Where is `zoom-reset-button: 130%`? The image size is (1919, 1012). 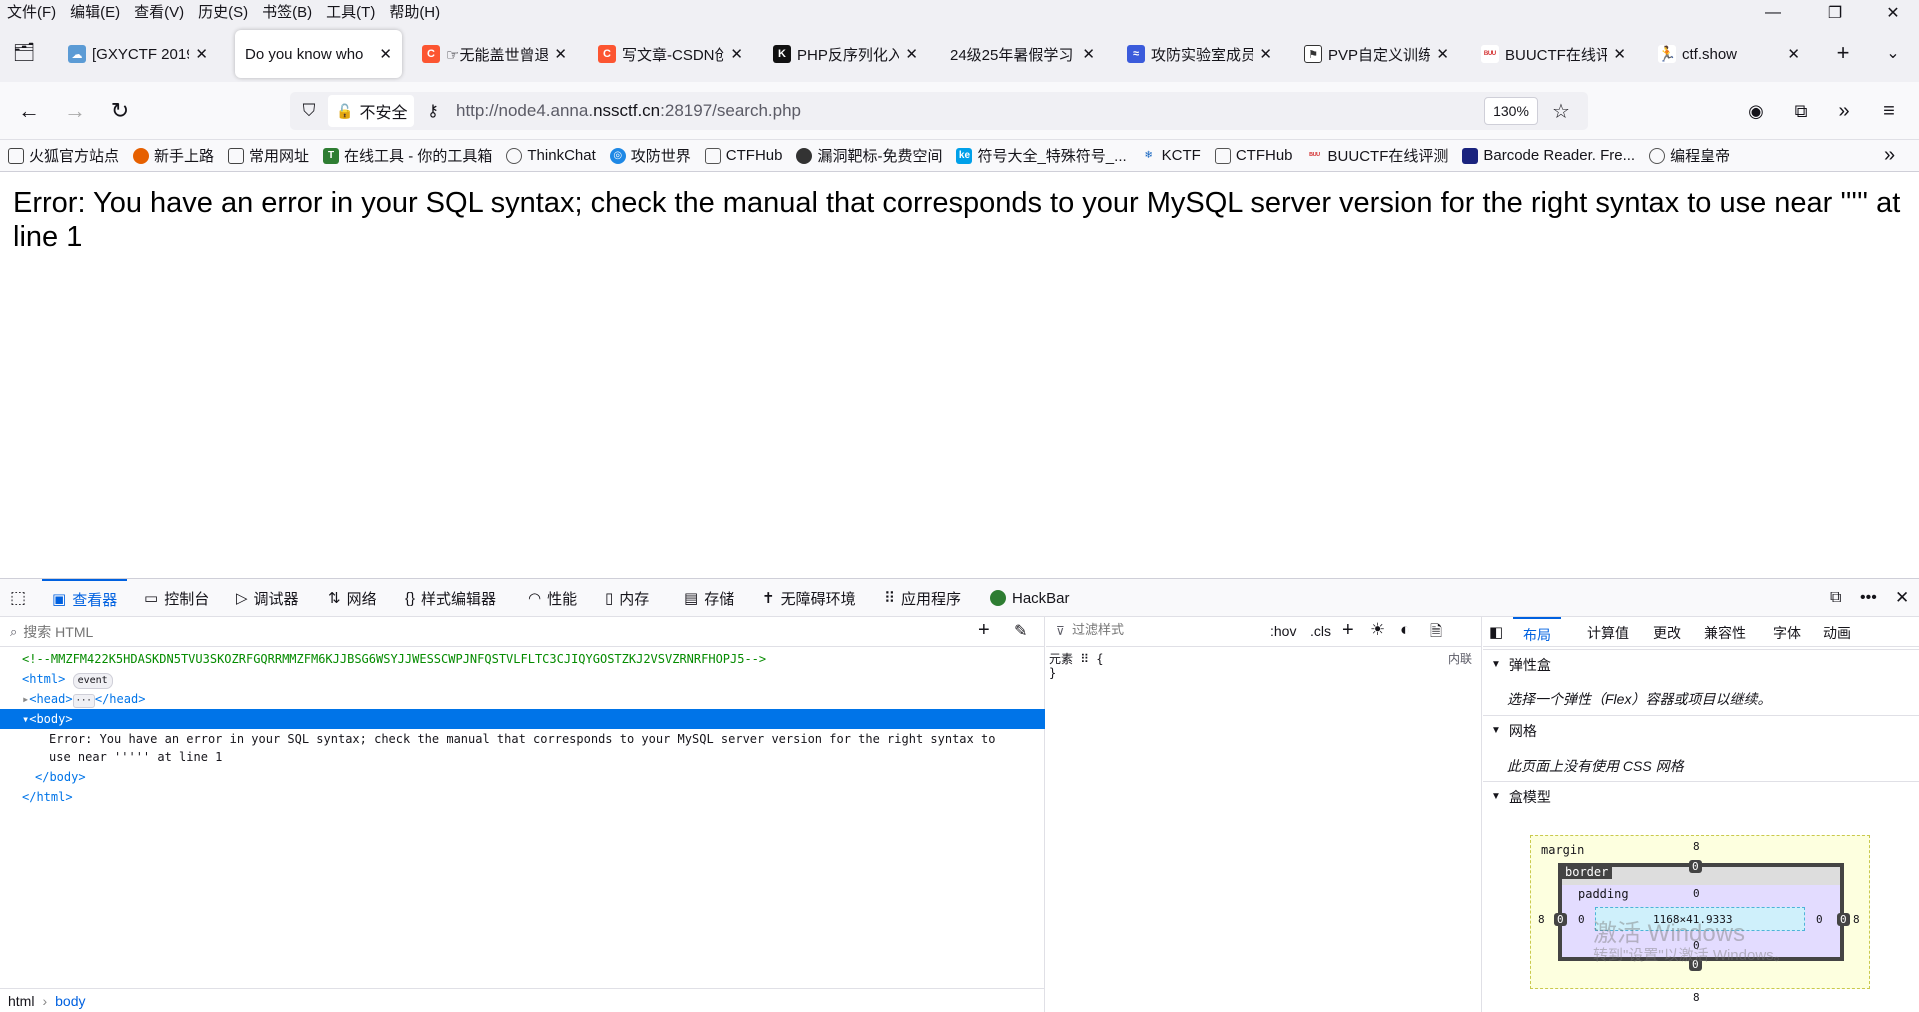 zoom-reset-button: 130% is located at coordinates (1511, 111).